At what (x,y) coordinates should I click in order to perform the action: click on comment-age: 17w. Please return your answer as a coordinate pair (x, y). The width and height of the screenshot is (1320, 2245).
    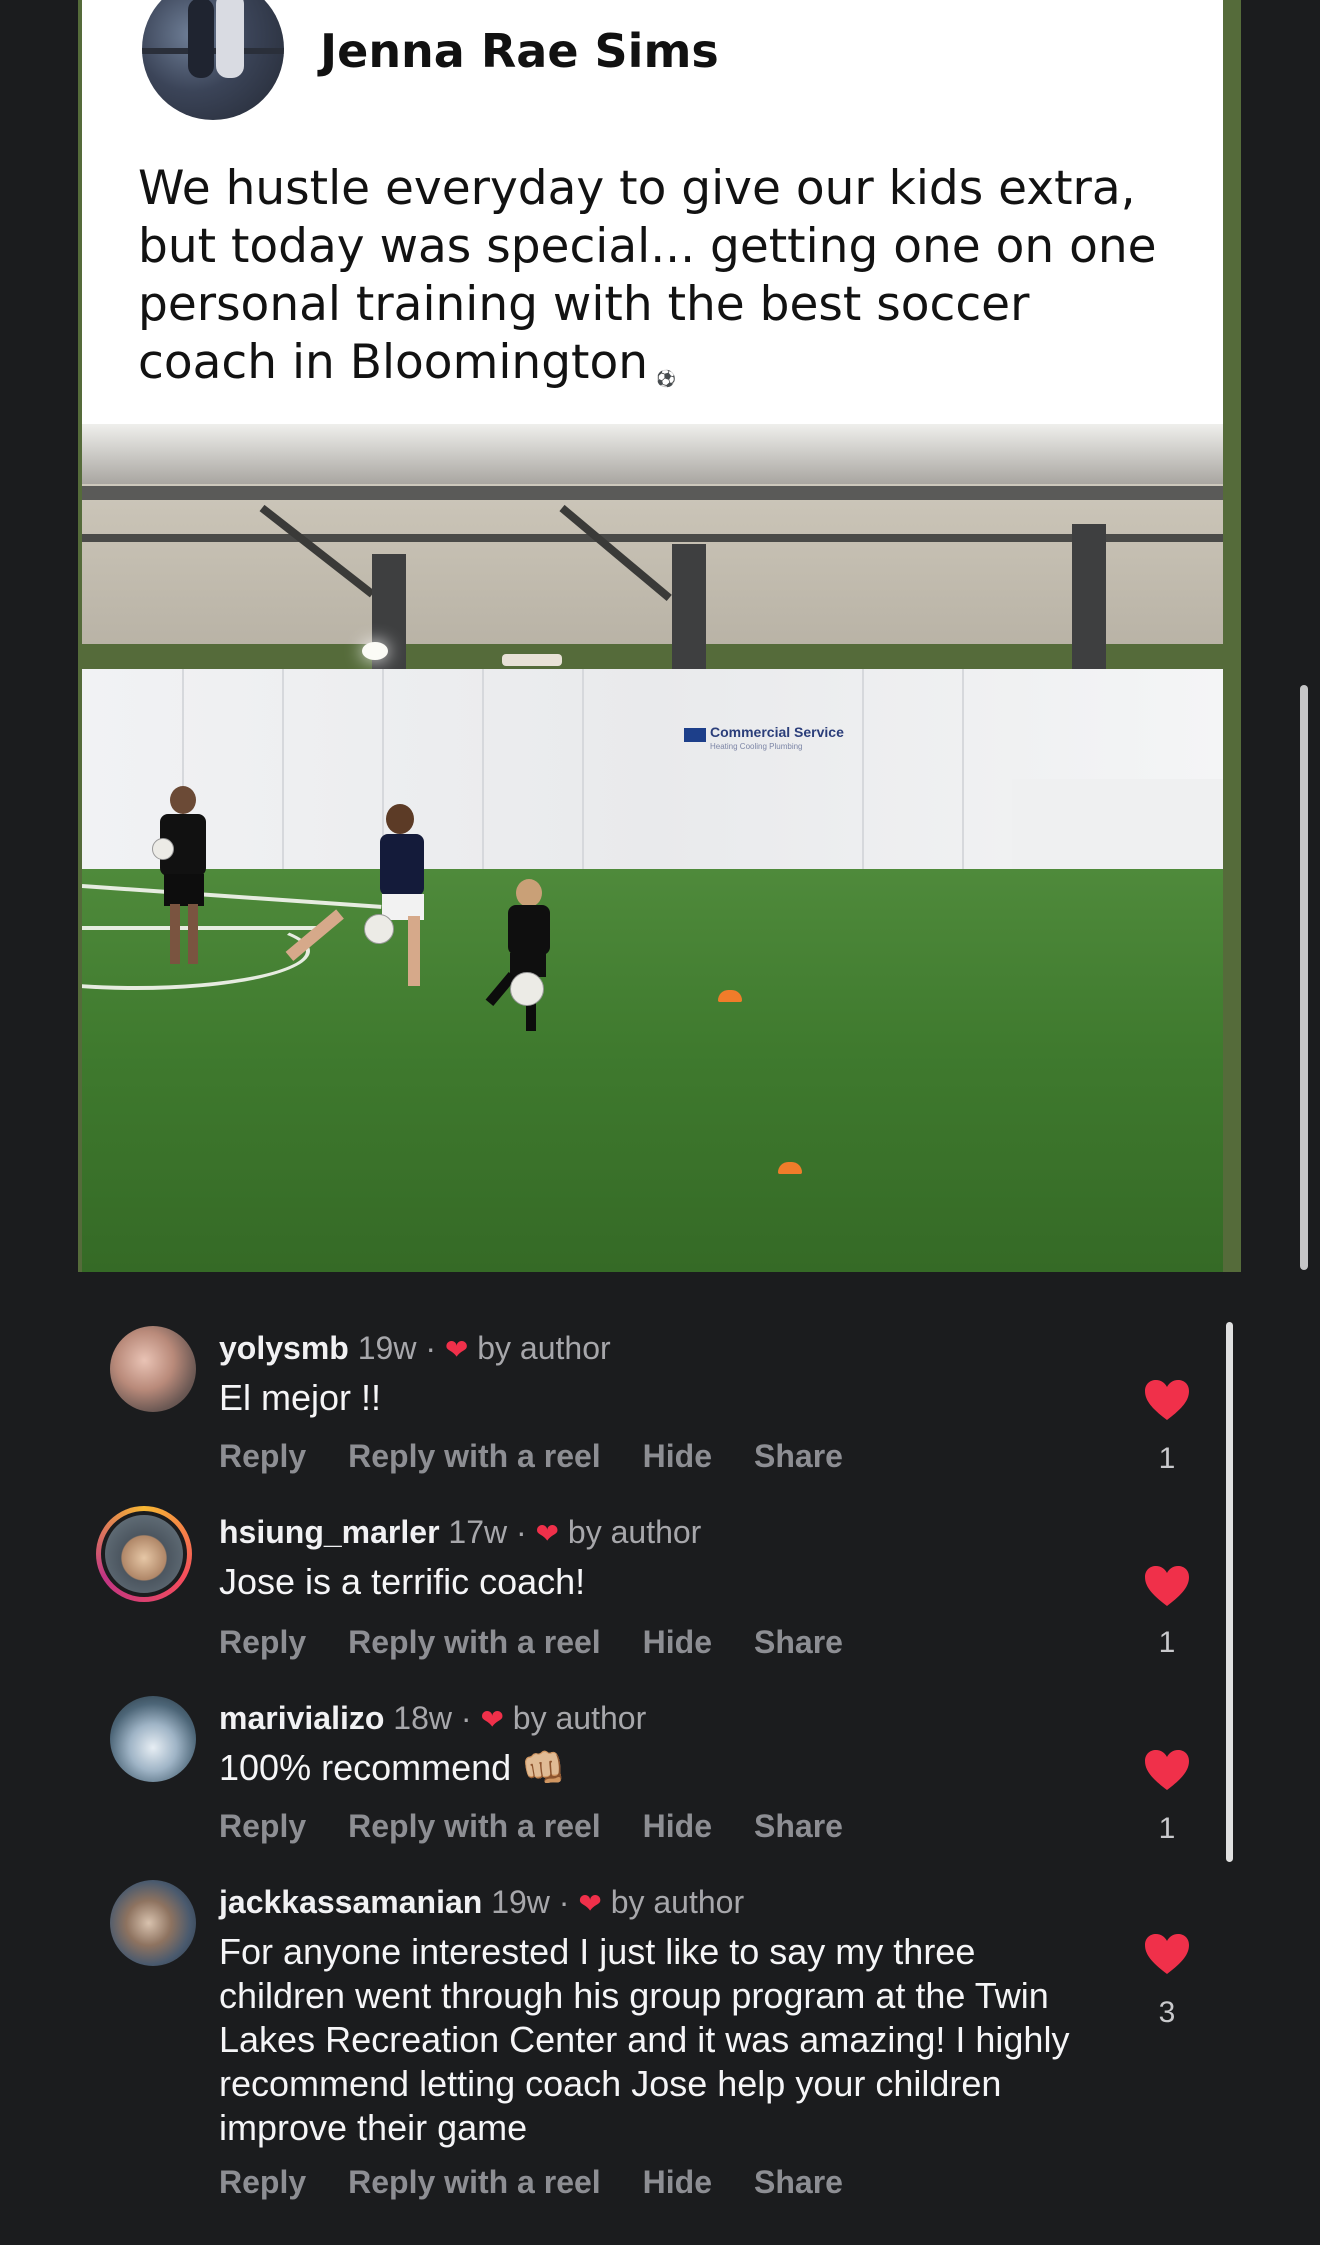
    Looking at the image, I should click on (478, 1532).